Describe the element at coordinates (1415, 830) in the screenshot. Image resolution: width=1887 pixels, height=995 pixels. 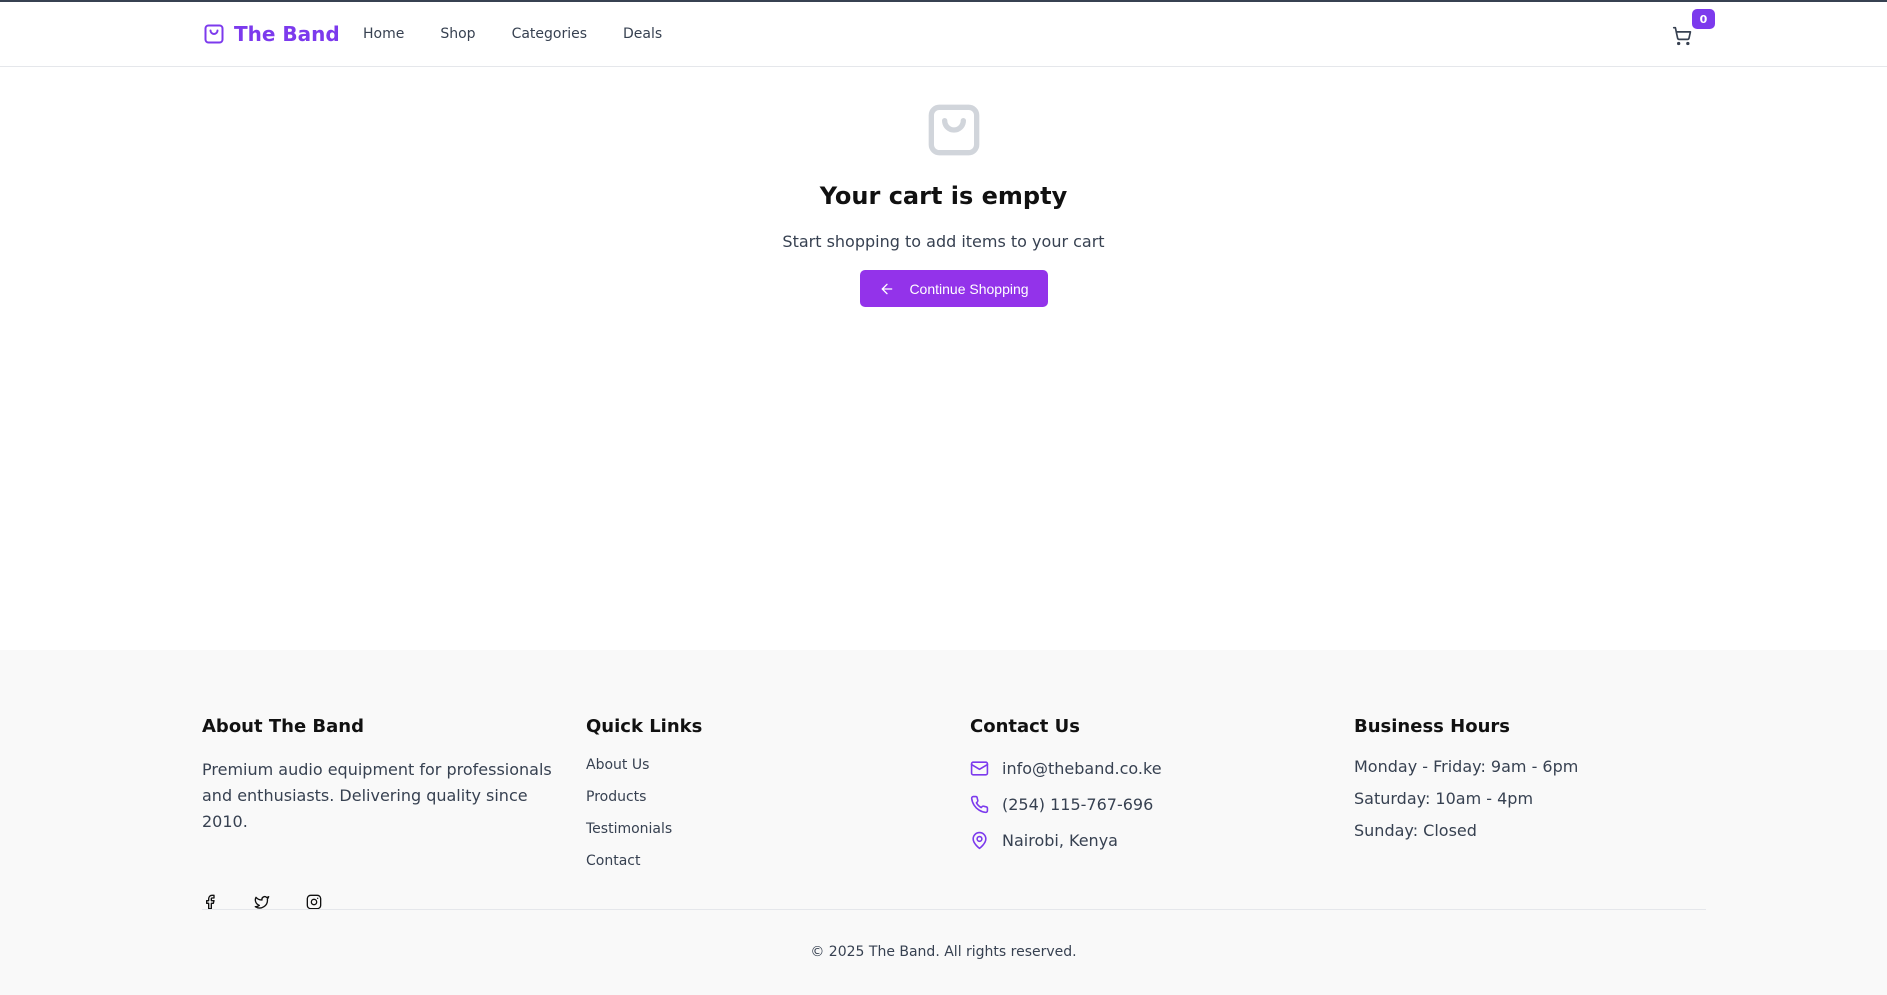
I see `hours-sunday: Sunday: Closed` at that location.